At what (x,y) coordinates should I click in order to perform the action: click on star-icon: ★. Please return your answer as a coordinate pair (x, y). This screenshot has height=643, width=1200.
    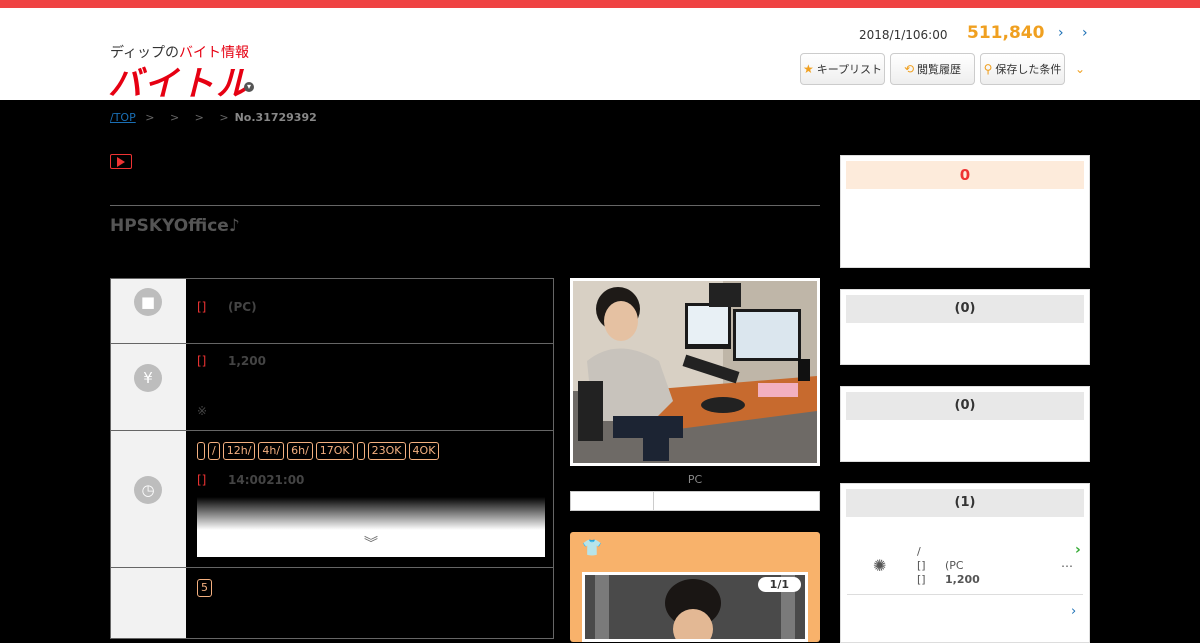
    Looking at the image, I should click on (808, 69).